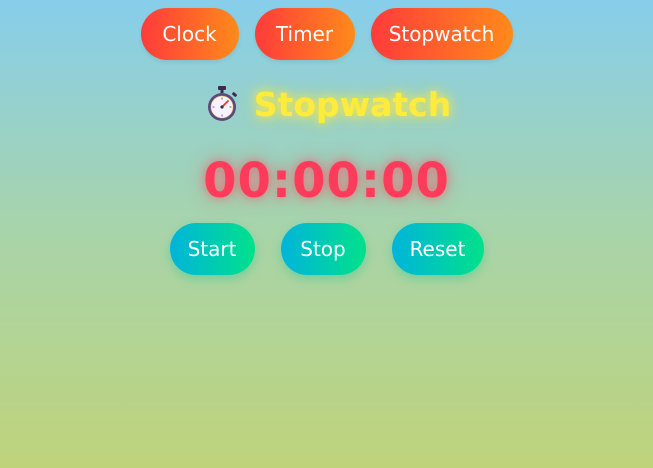  I want to click on tab-timer: Timer, so click(304, 34).